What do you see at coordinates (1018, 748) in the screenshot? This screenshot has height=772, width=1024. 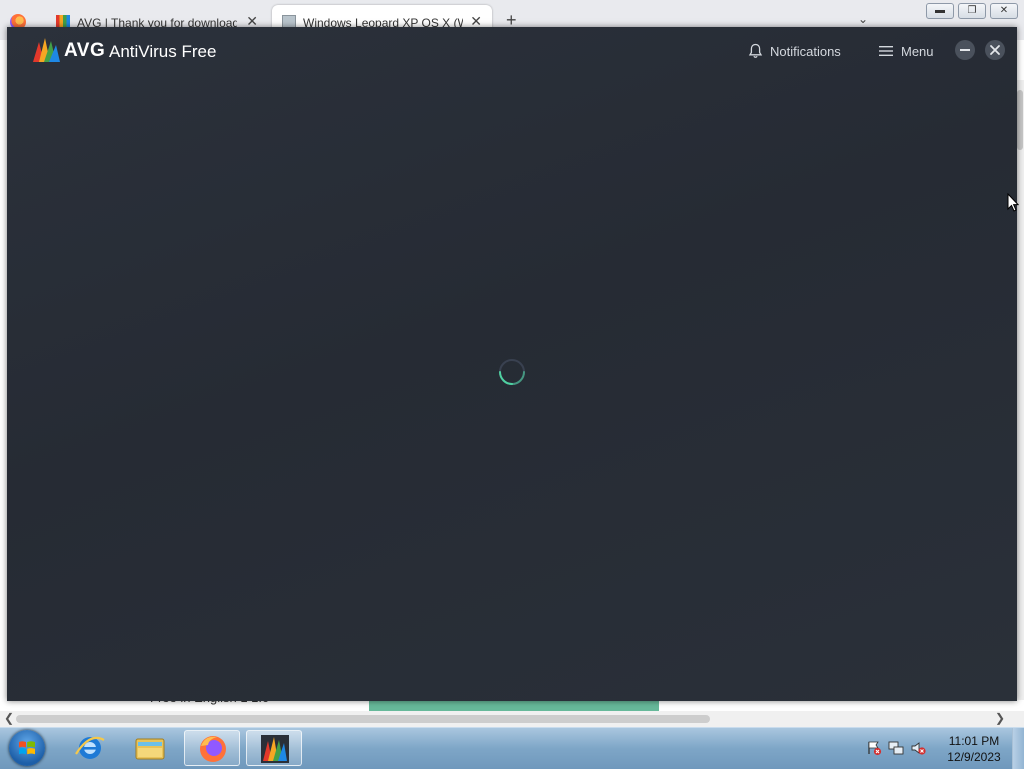 I see `show-desktop-button` at bounding box center [1018, 748].